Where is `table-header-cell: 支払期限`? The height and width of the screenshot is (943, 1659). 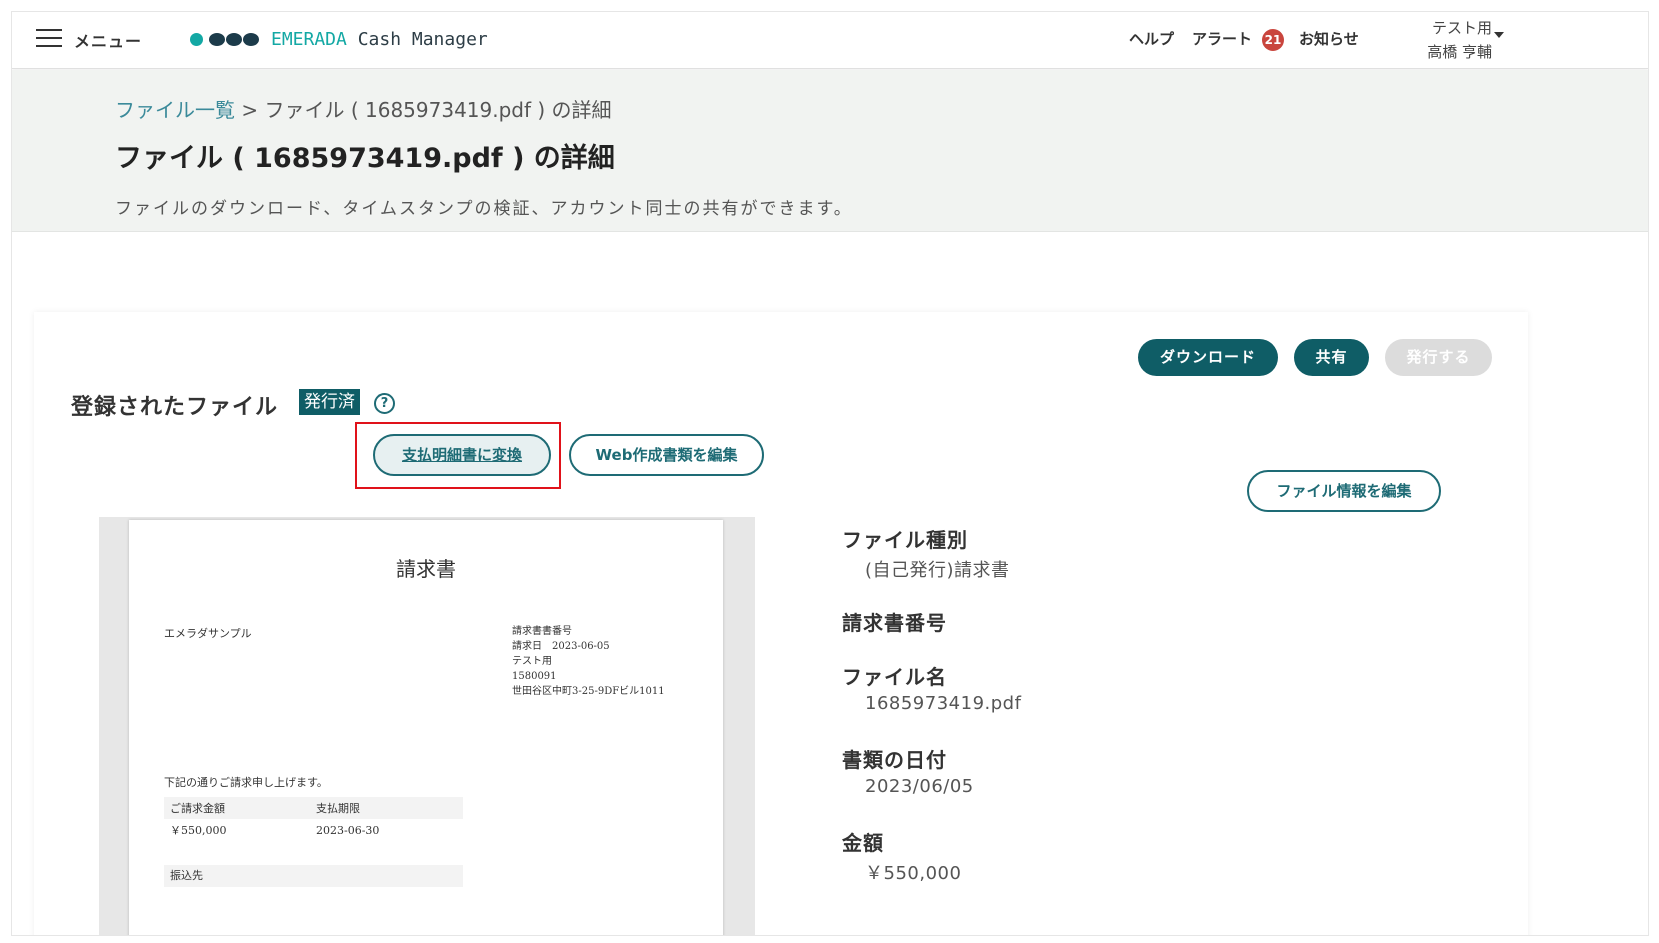
table-header-cell: 支払期限 is located at coordinates (338, 808).